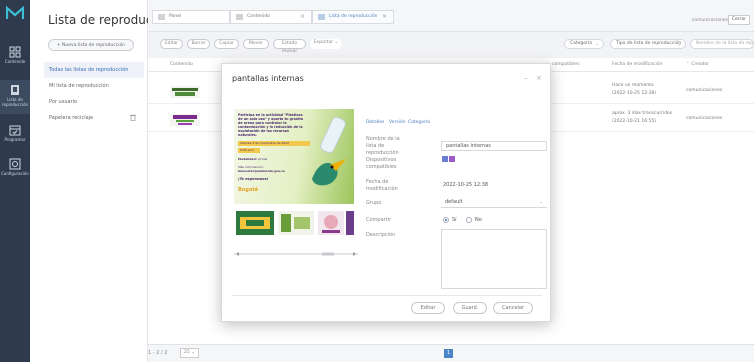  I want to click on sidebar-item-label: Papelera reciclaje, so click(71, 118).